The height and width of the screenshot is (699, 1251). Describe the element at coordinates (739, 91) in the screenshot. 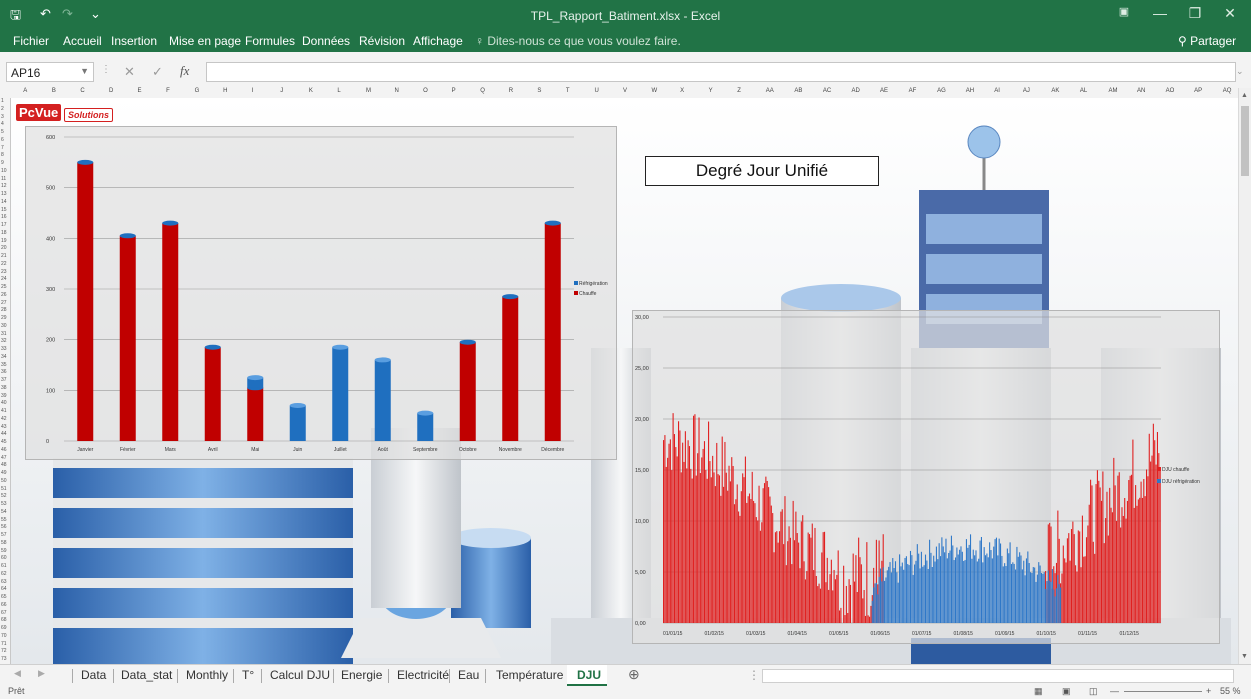

I see `column-header: Z` at that location.